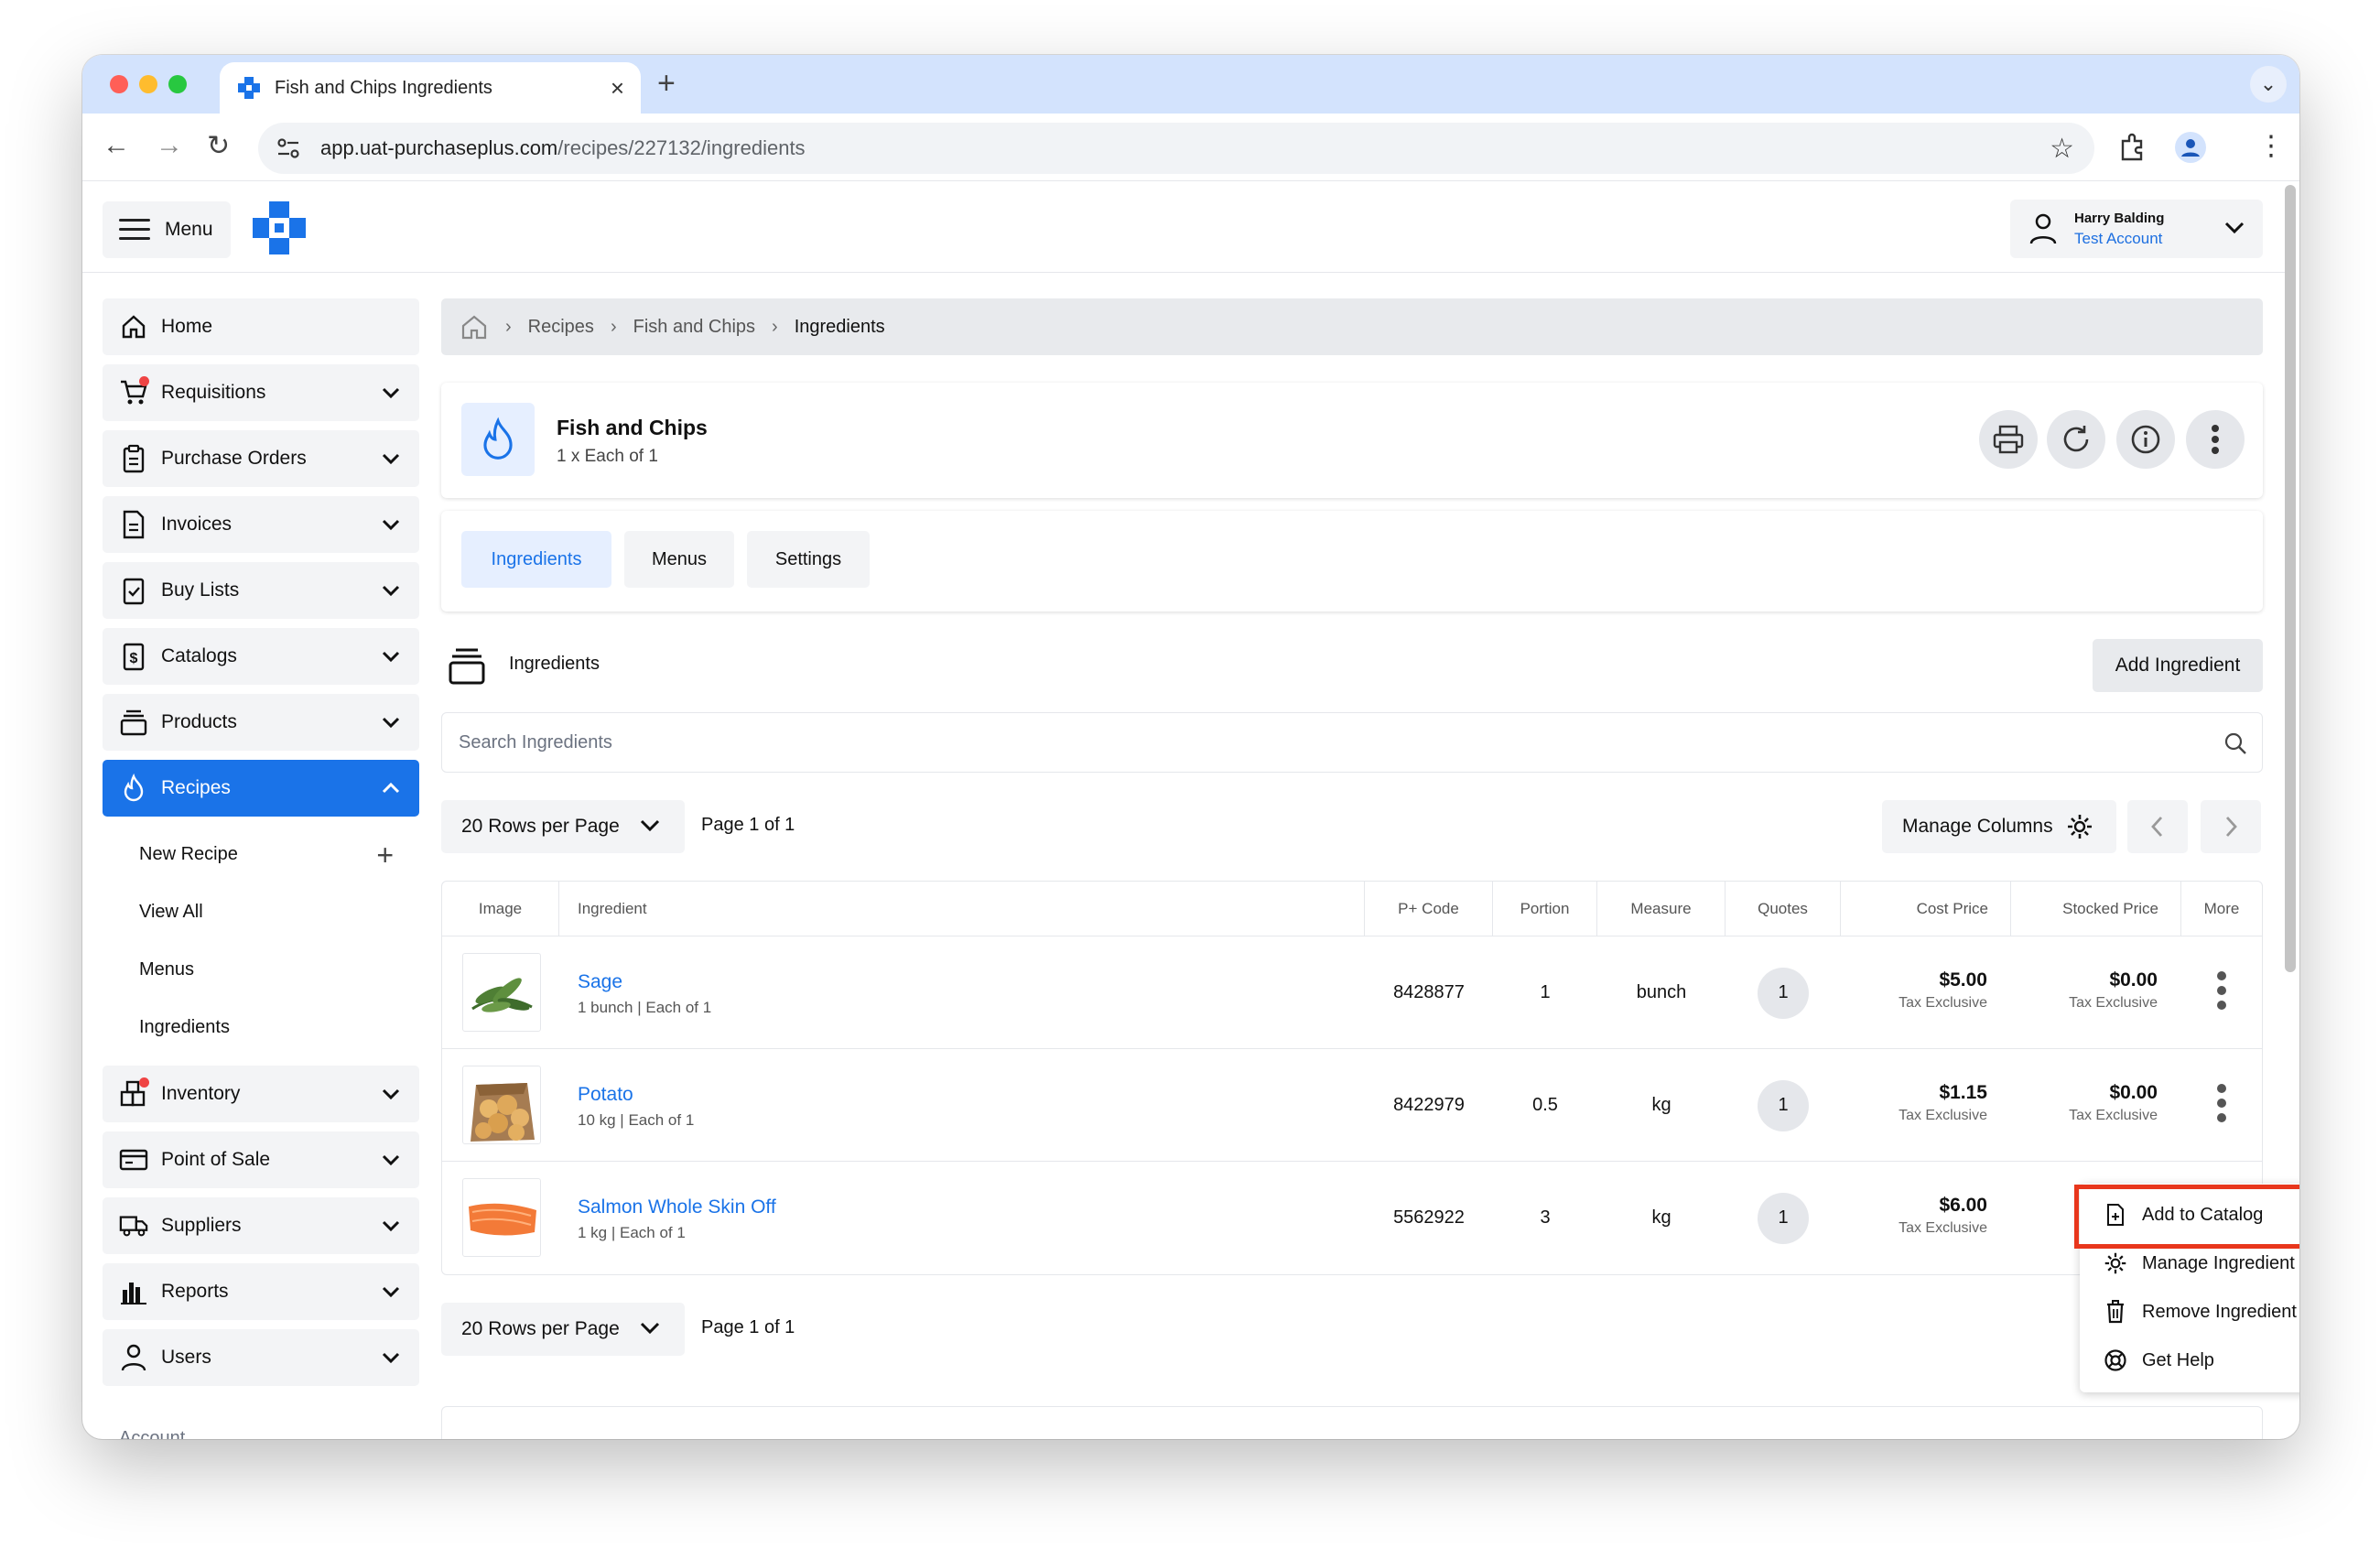 This screenshot has width=2380, height=1548. Describe the element at coordinates (261, 590) in the screenshot. I see `sidebar-item-buy-lists: Buy Lists` at that location.